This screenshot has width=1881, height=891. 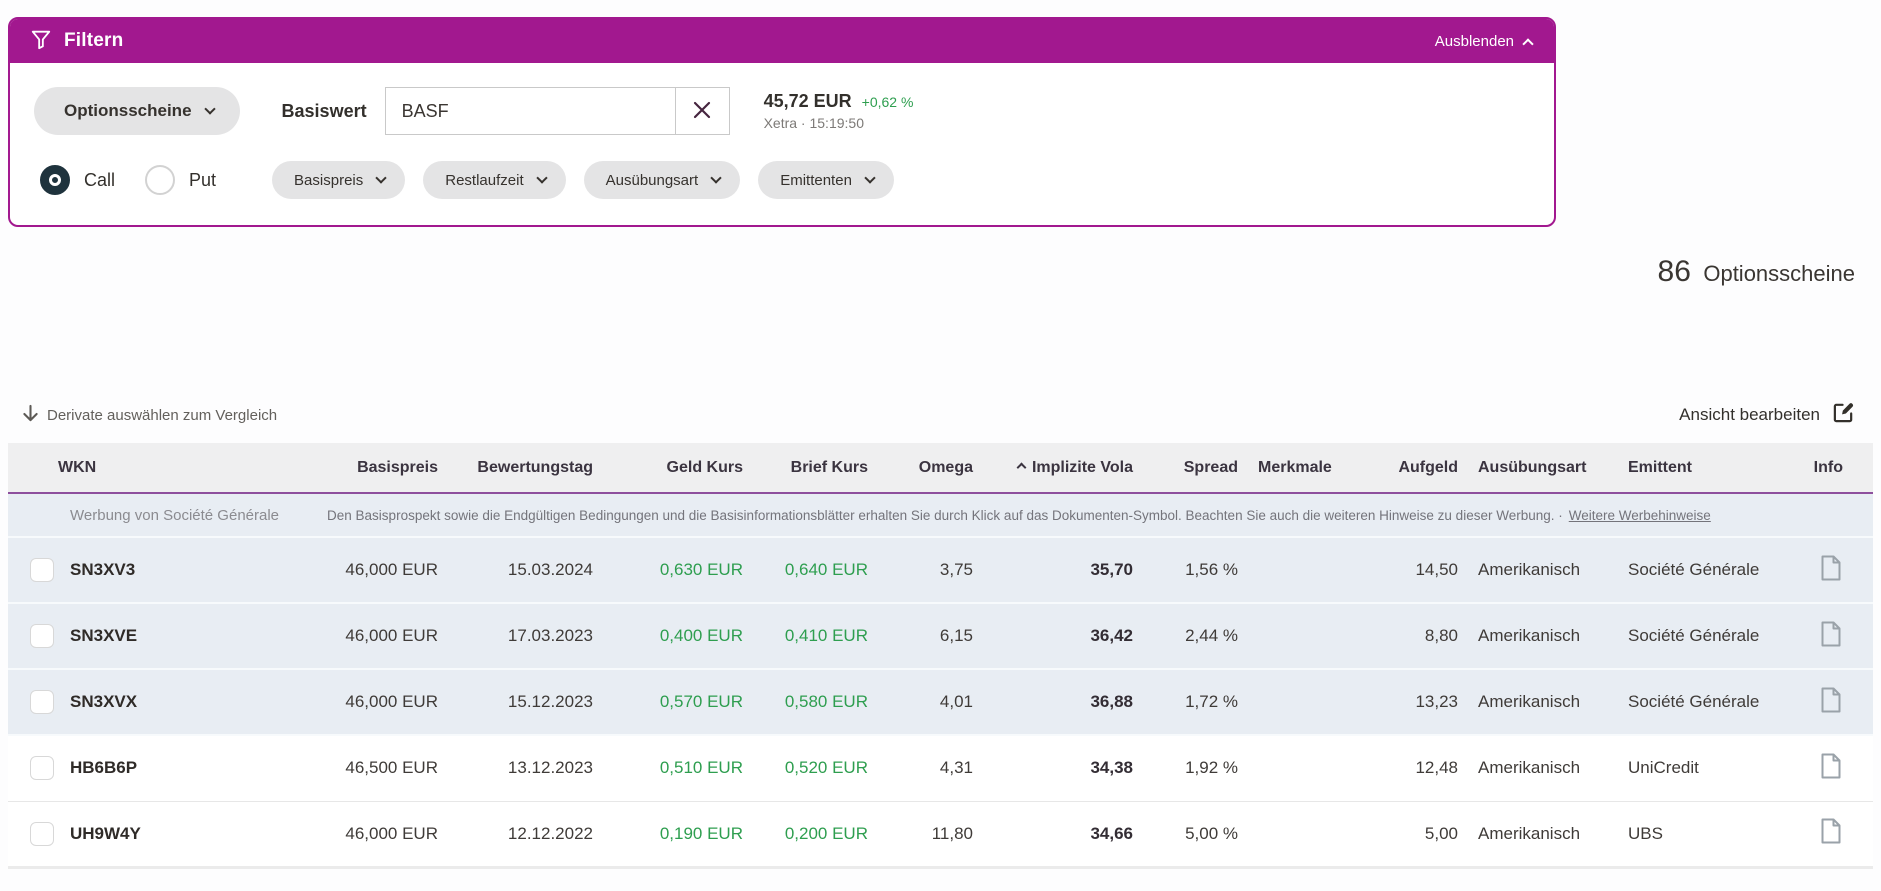 What do you see at coordinates (515, 834) in the screenshot?
I see `cell-bewertungstag: 12.12.2022` at bounding box center [515, 834].